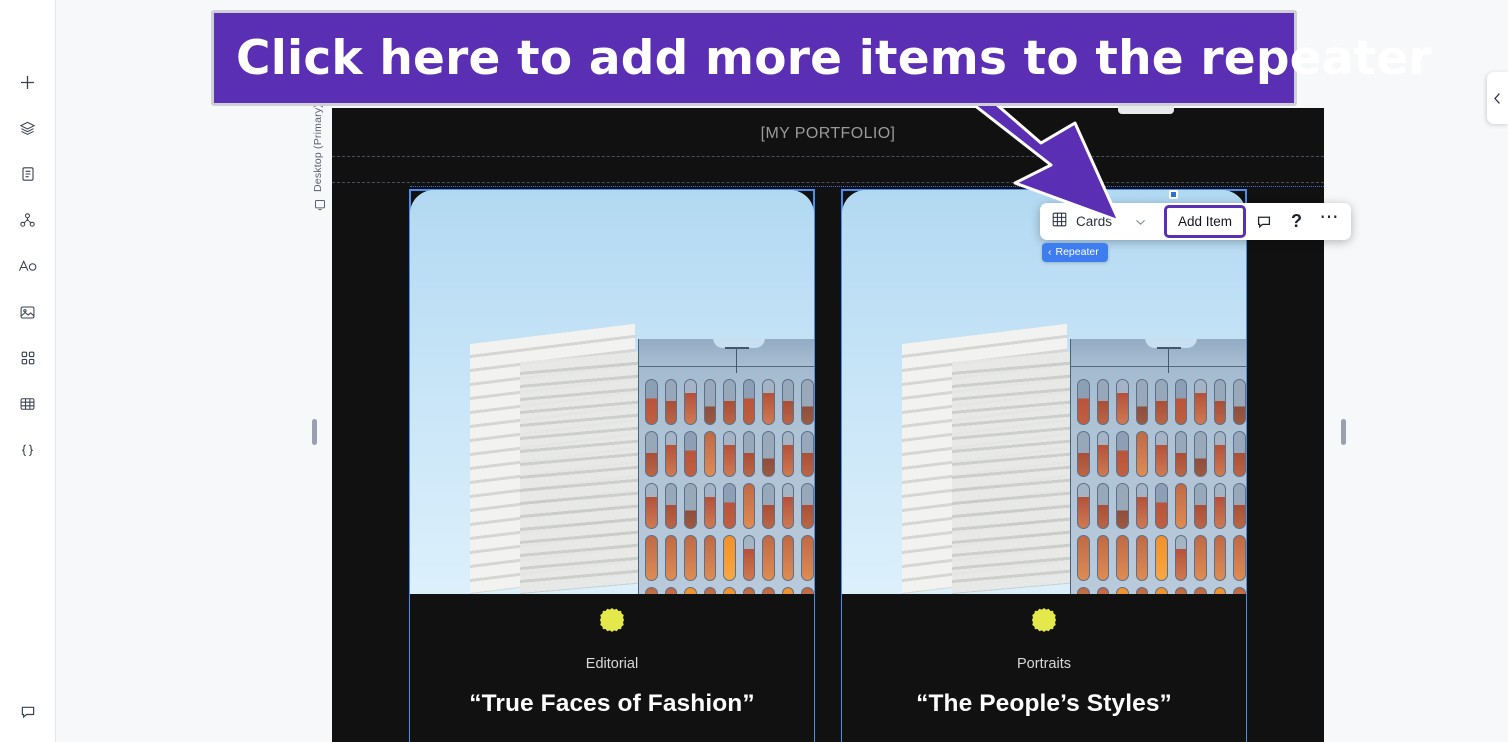 The image size is (1508, 742). Describe the element at coordinates (28, 266) in the screenshot. I see `text-icon` at that location.